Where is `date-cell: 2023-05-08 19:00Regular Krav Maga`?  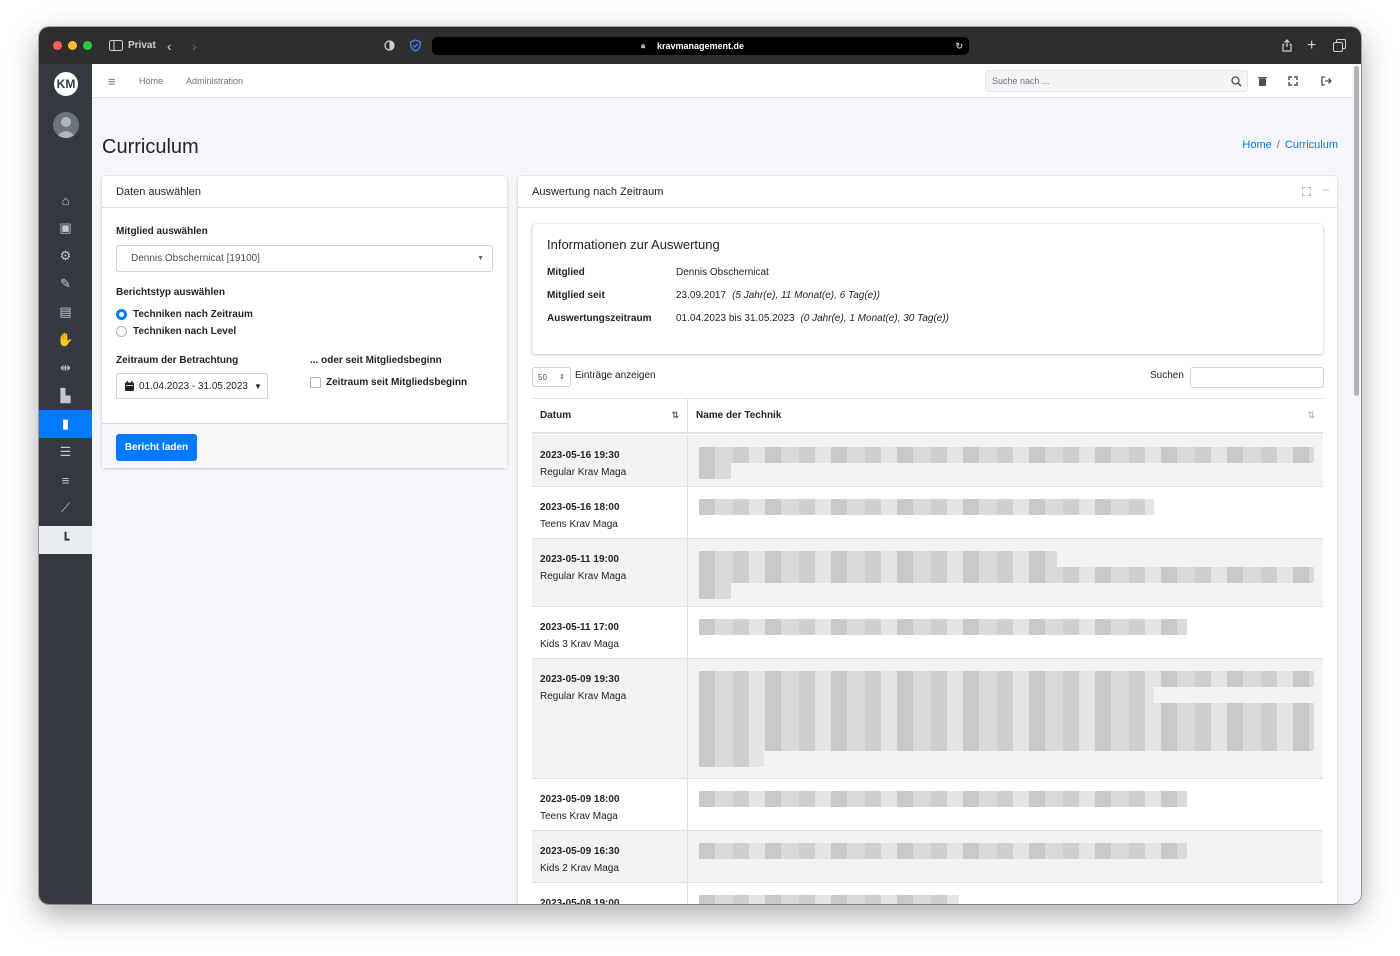
date-cell: 2023-05-08 19:00Regular Krav Maga is located at coordinates (580, 901).